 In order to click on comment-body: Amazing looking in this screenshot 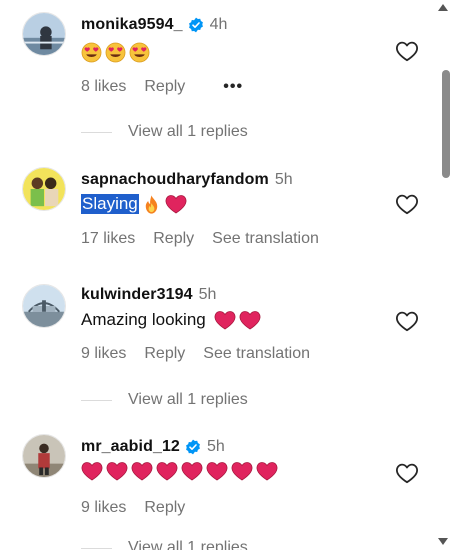, I will do `click(143, 319)`.